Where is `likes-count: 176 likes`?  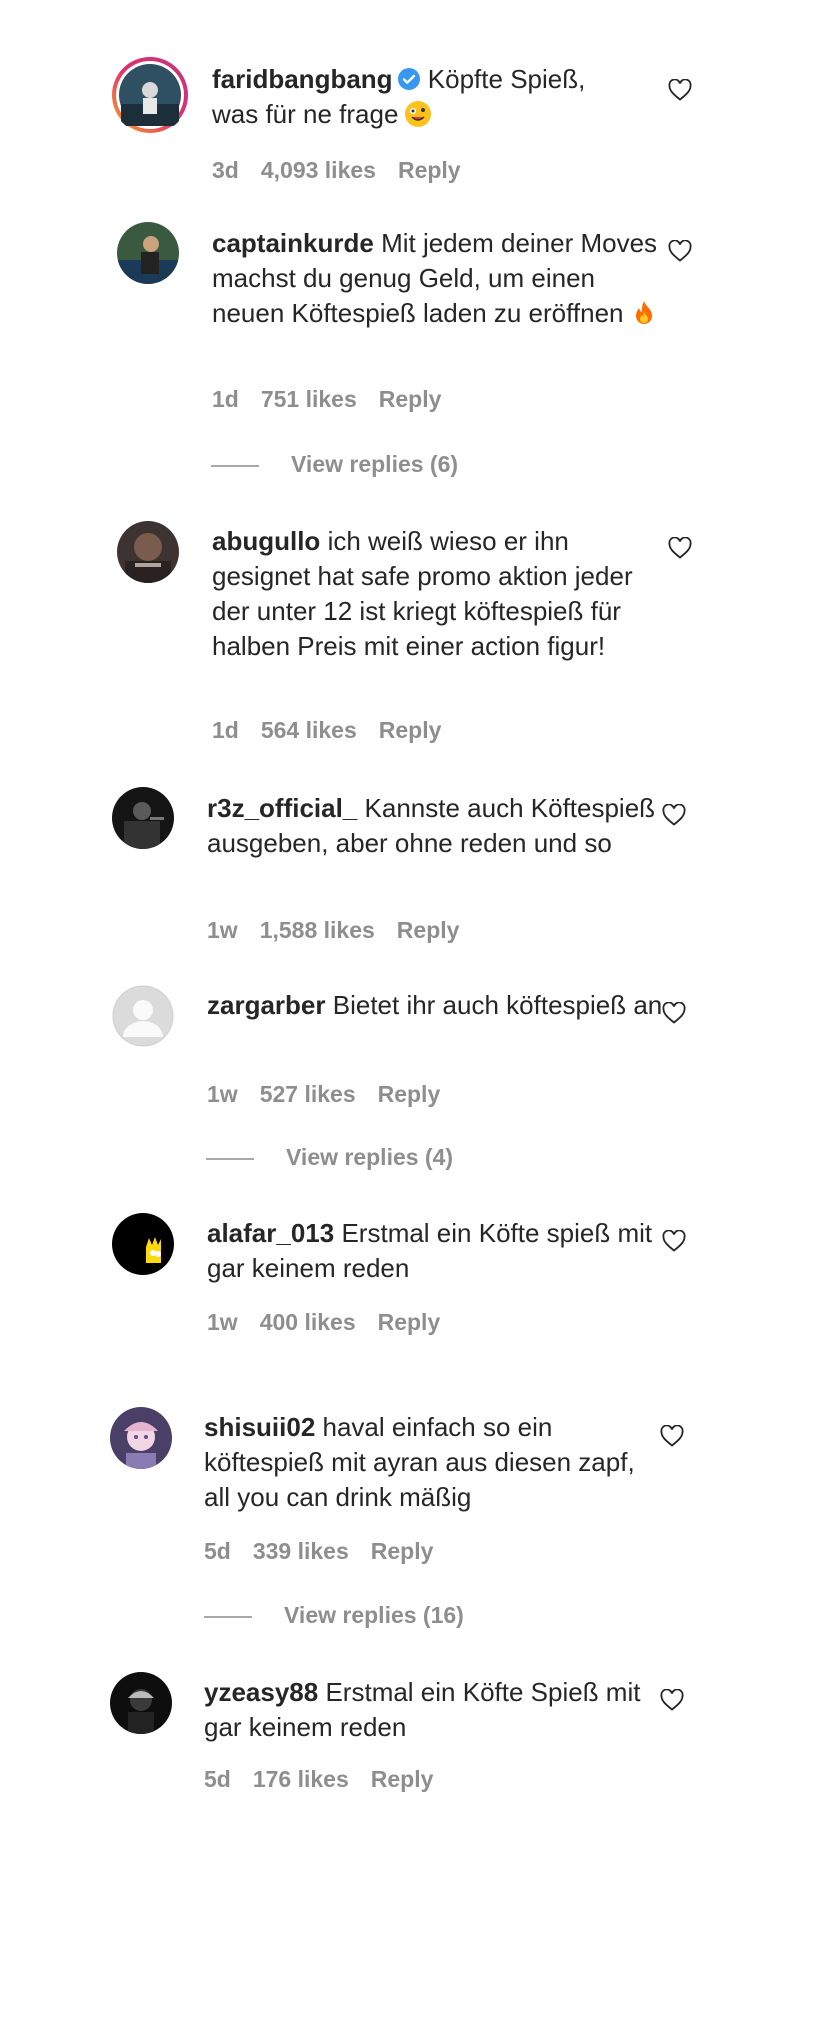 likes-count: 176 likes is located at coordinates (301, 1779).